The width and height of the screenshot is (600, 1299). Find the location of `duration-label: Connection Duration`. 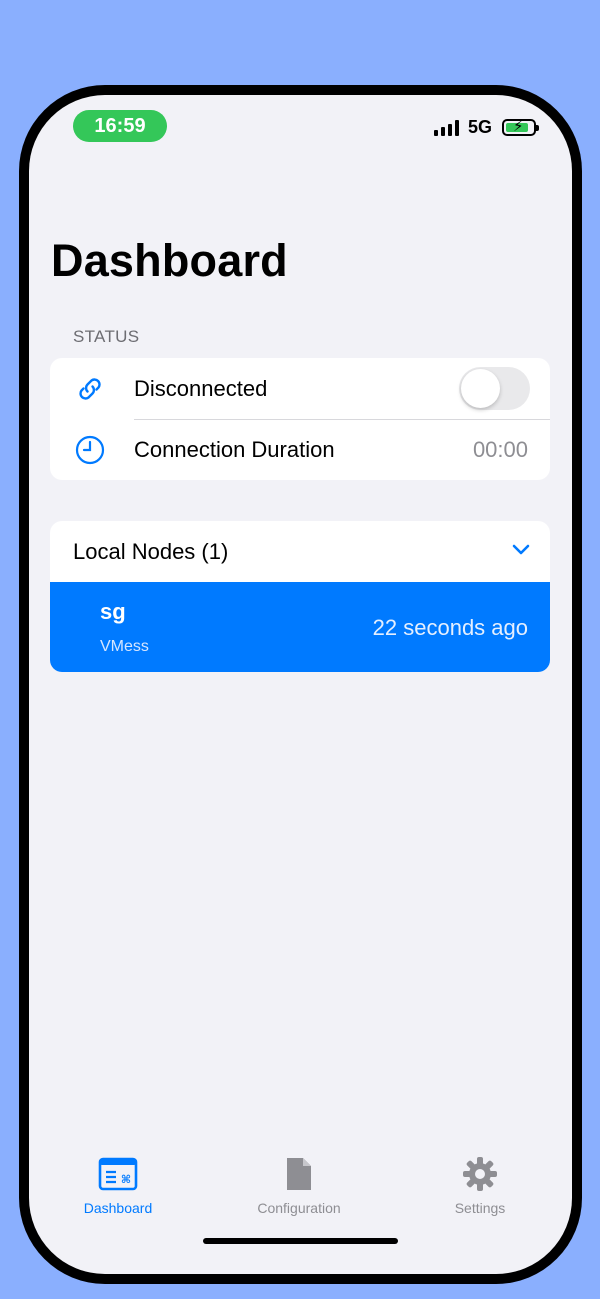

duration-label: Connection Duration is located at coordinates (234, 449).